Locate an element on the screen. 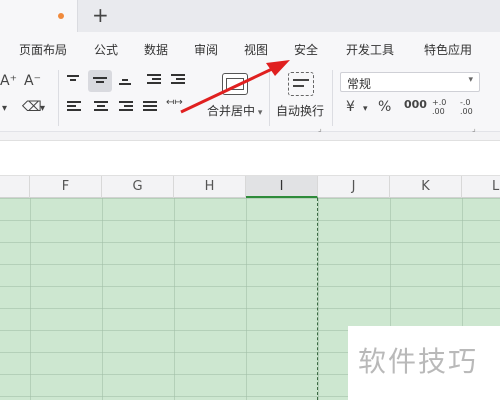 The width and height of the screenshot is (500, 400). column-header-i: I is located at coordinates (282, 187).